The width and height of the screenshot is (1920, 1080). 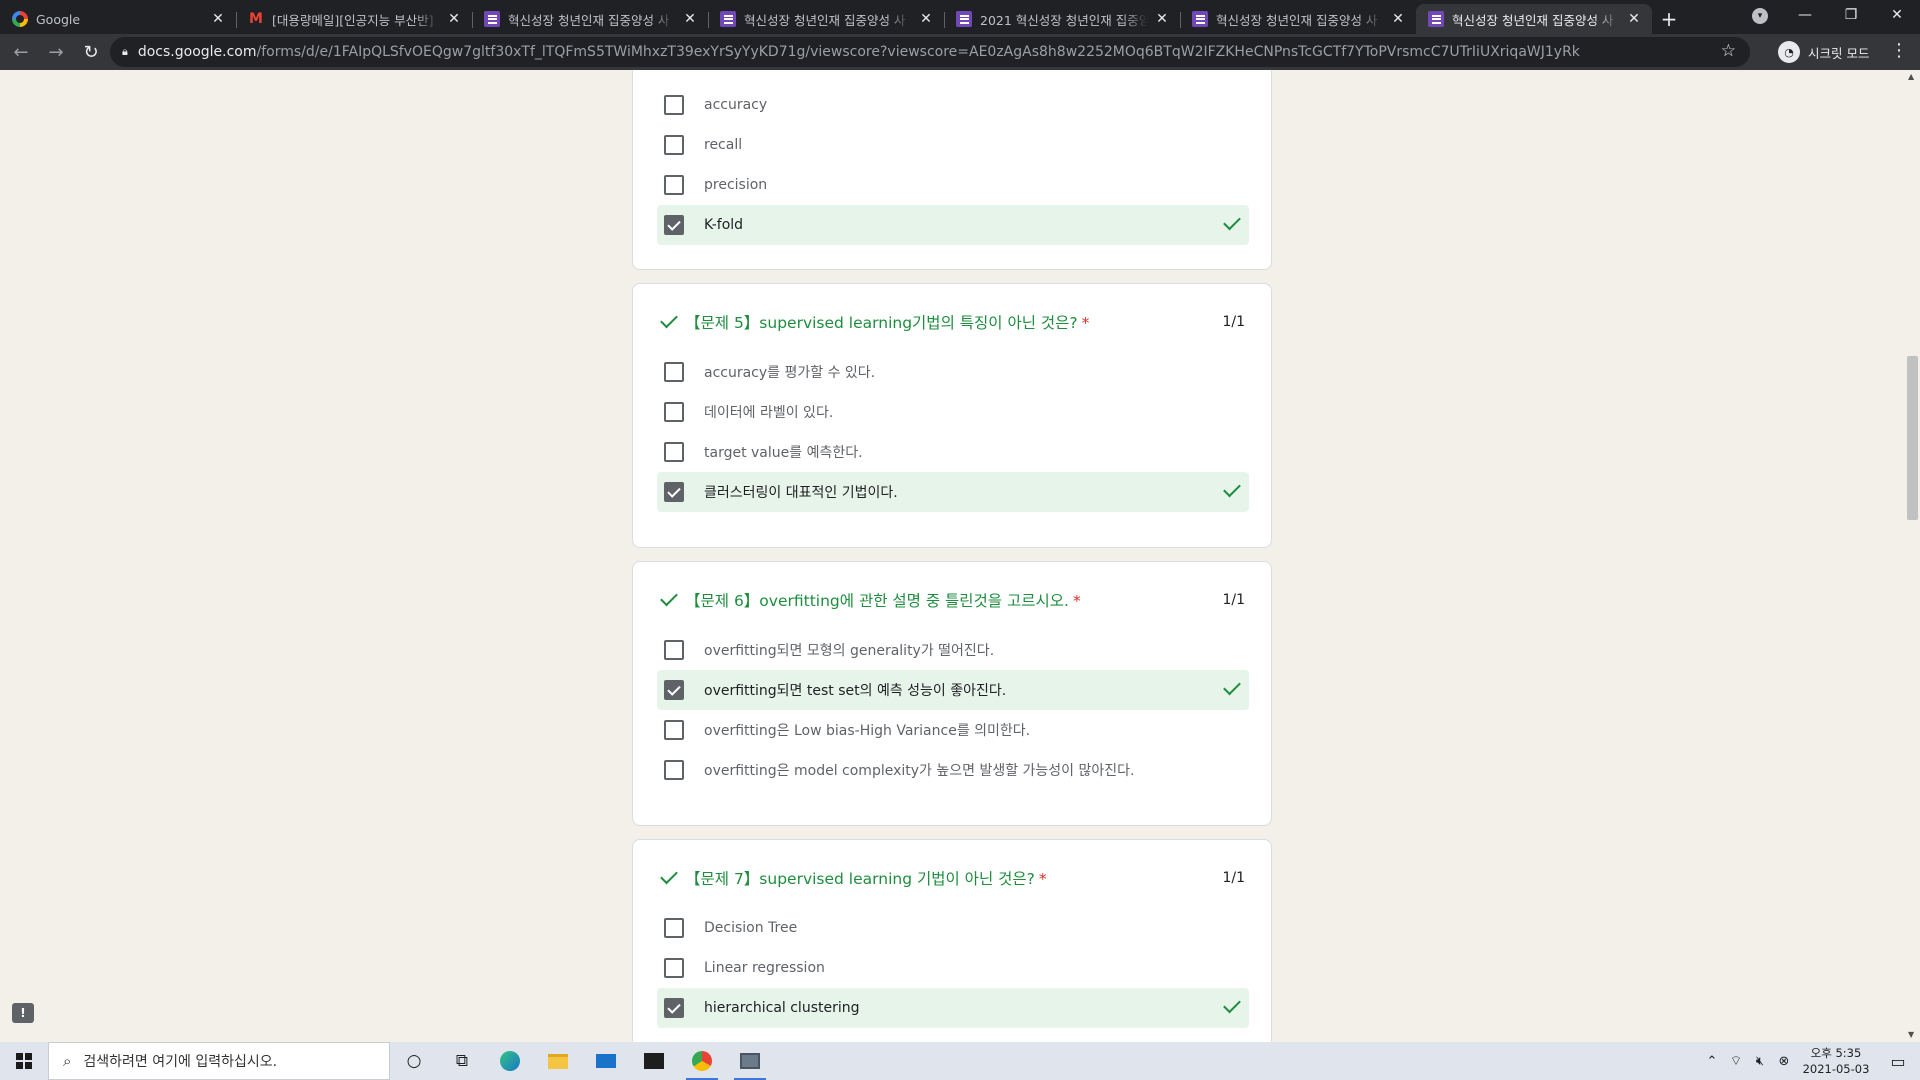 What do you see at coordinates (23, 1013) in the screenshot?
I see `feedback-icon: !` at bounding box center [23, 1013].